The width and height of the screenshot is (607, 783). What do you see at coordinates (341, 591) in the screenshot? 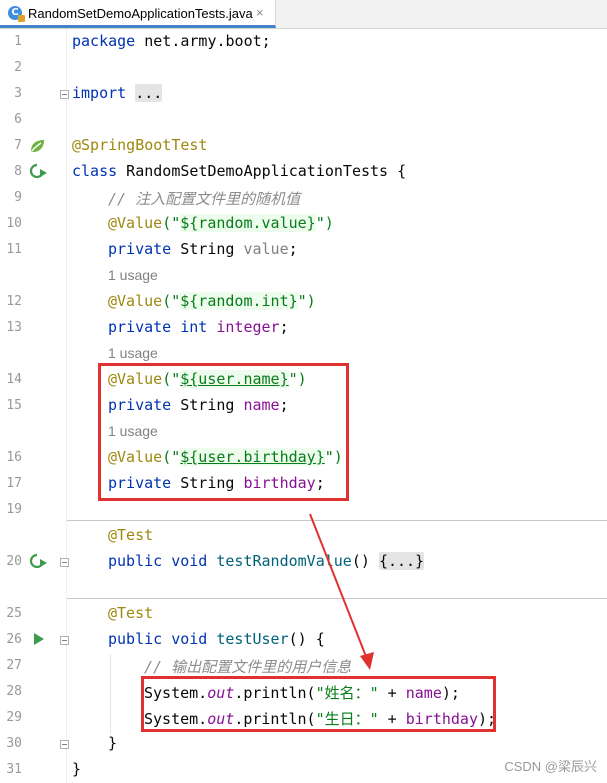
I see `annotation-arrow` at bounding box center [341, 591].